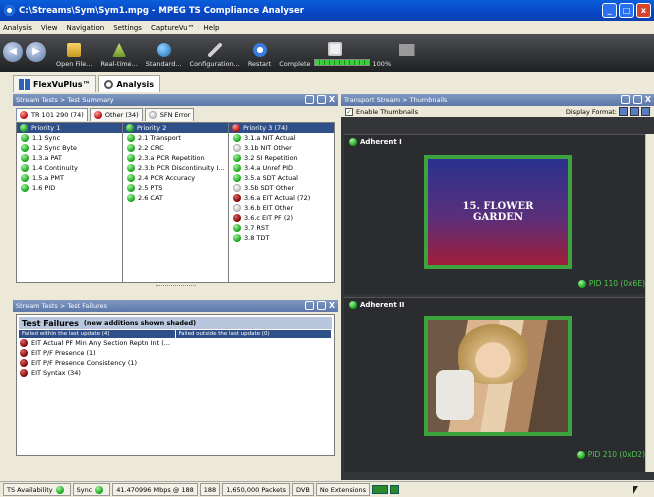  What do you see at coordinates (69, 128) in the screenshot?
I see `priority-column-header: Priority 1` at bounding box center [69, 128].